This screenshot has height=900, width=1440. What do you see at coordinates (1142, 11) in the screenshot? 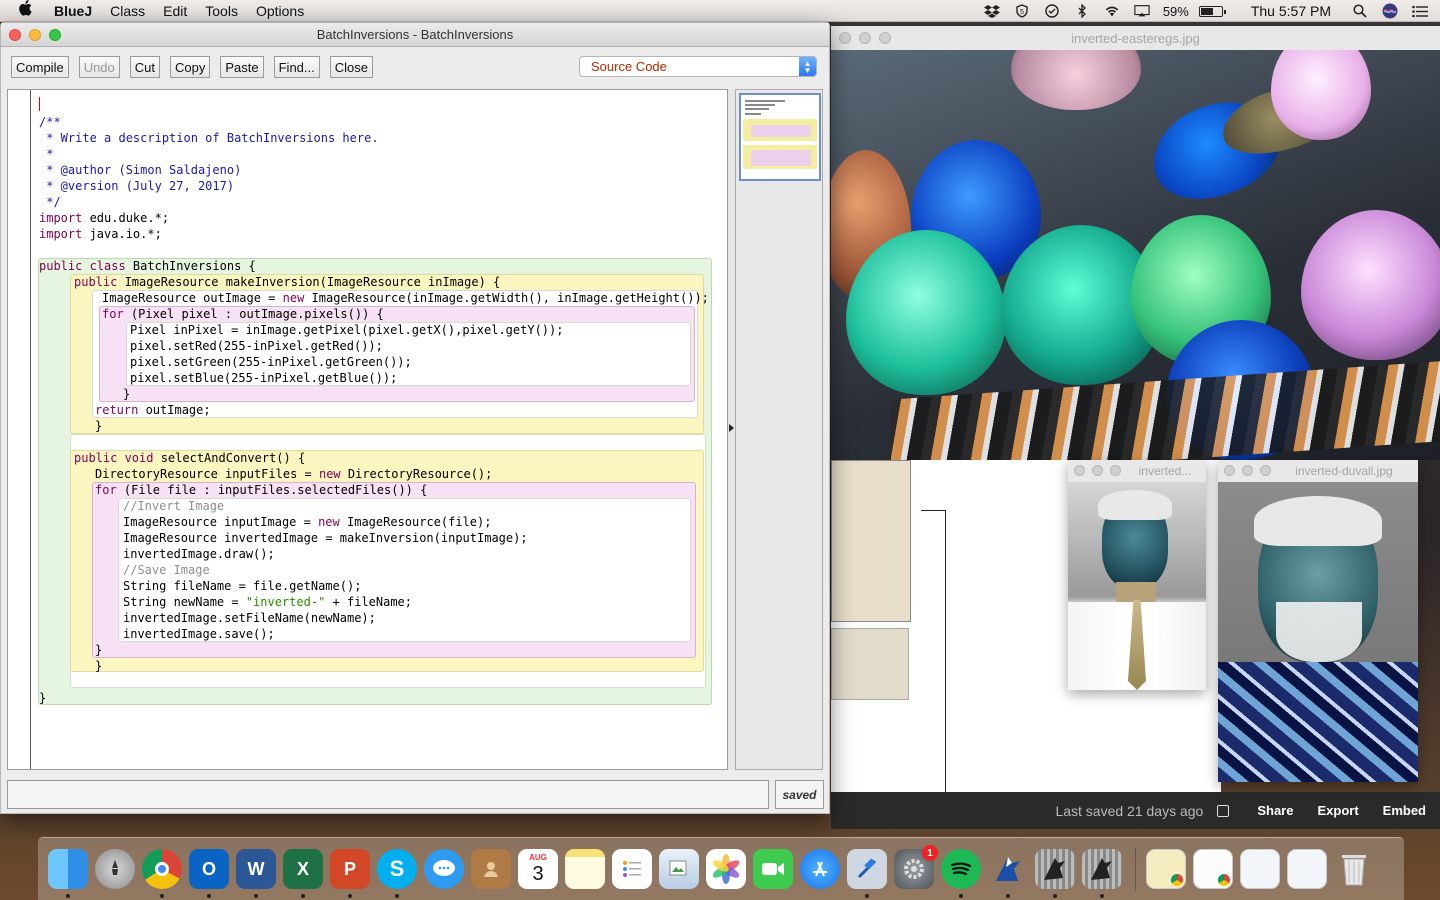
I see `airplay-icon` at bounding box center [1142, 11].